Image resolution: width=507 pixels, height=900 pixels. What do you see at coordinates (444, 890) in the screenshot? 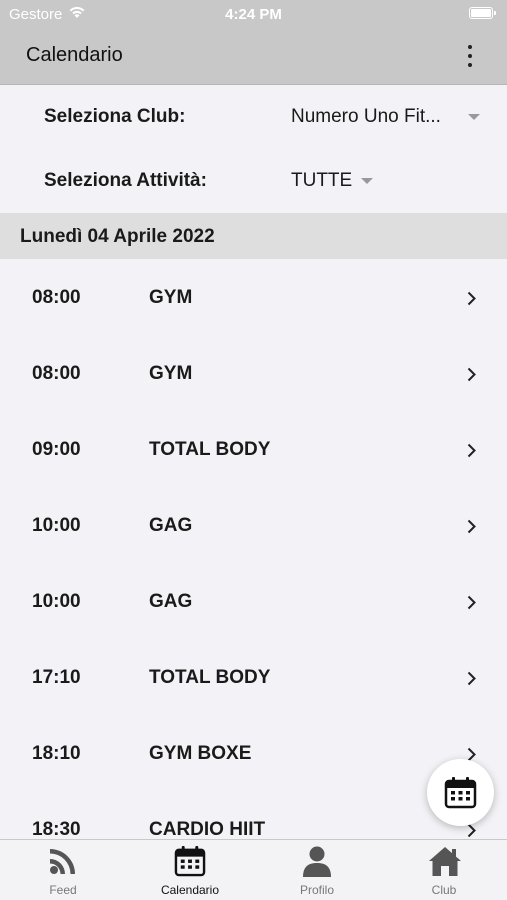
I see `tab-club-label: Club` at bounding box center [444, 890].